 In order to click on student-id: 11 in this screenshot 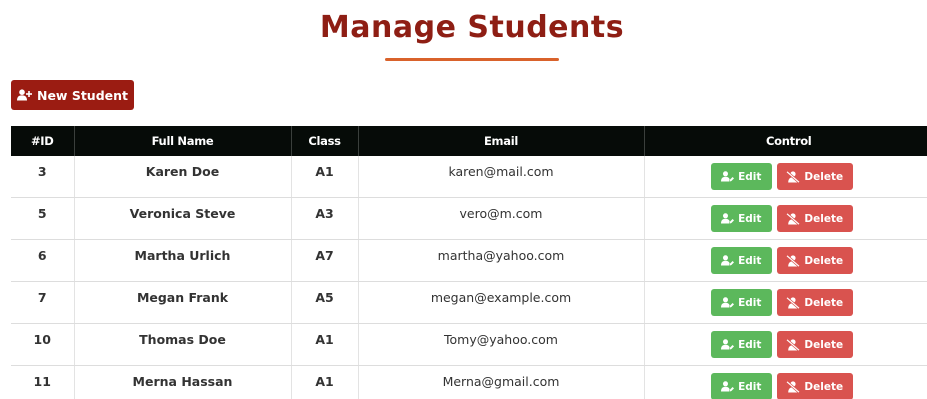, I will do `click(42, 381)`.